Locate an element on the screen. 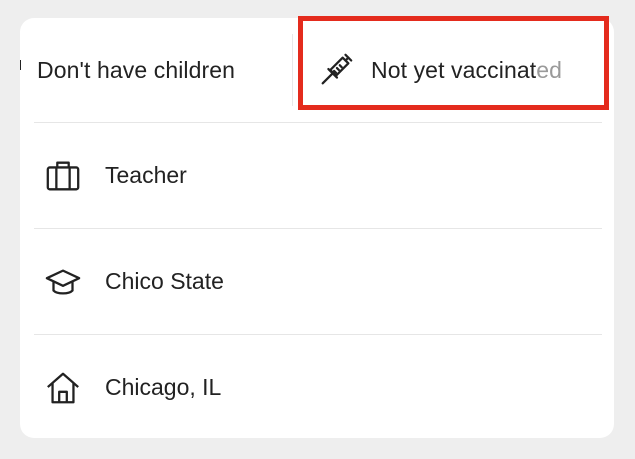 The height and width of the screenshot is (459, 635). hometown-label: Chicago, IL is located at coordinates (163, 387).